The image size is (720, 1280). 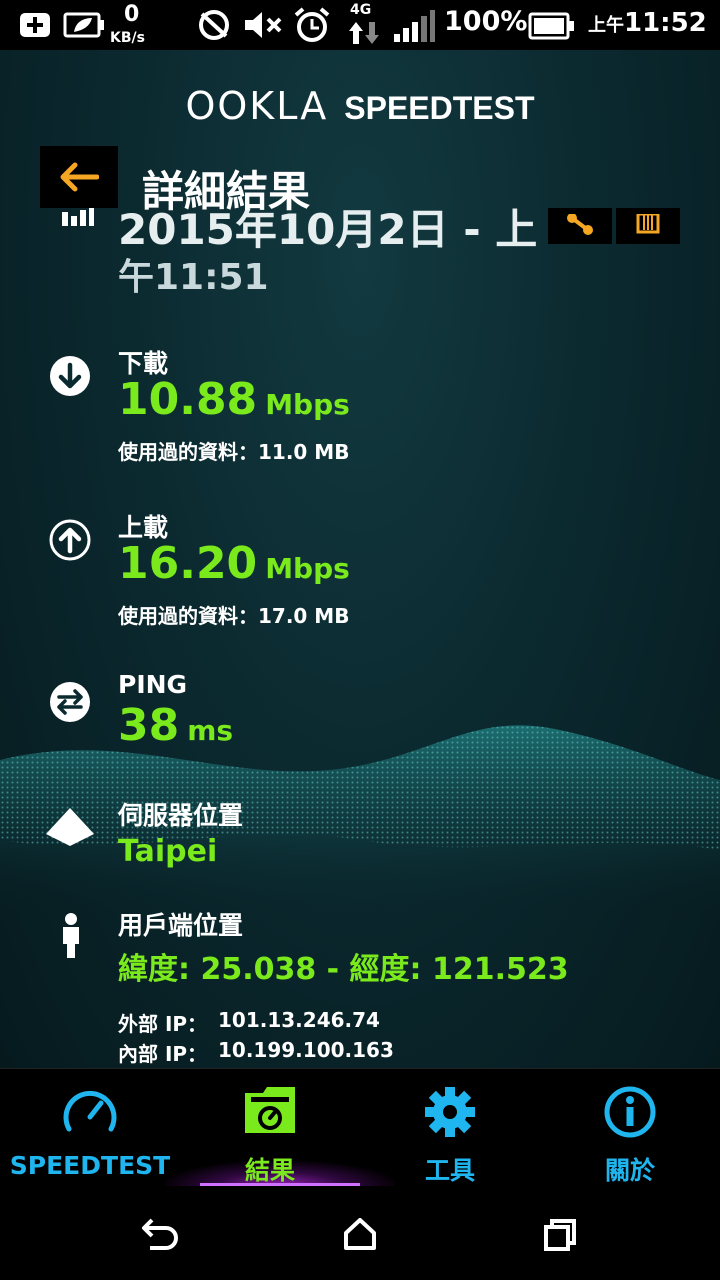 I want to click on app-logo: OOKLA SPEEDTEST, so click(x=360, y=106).